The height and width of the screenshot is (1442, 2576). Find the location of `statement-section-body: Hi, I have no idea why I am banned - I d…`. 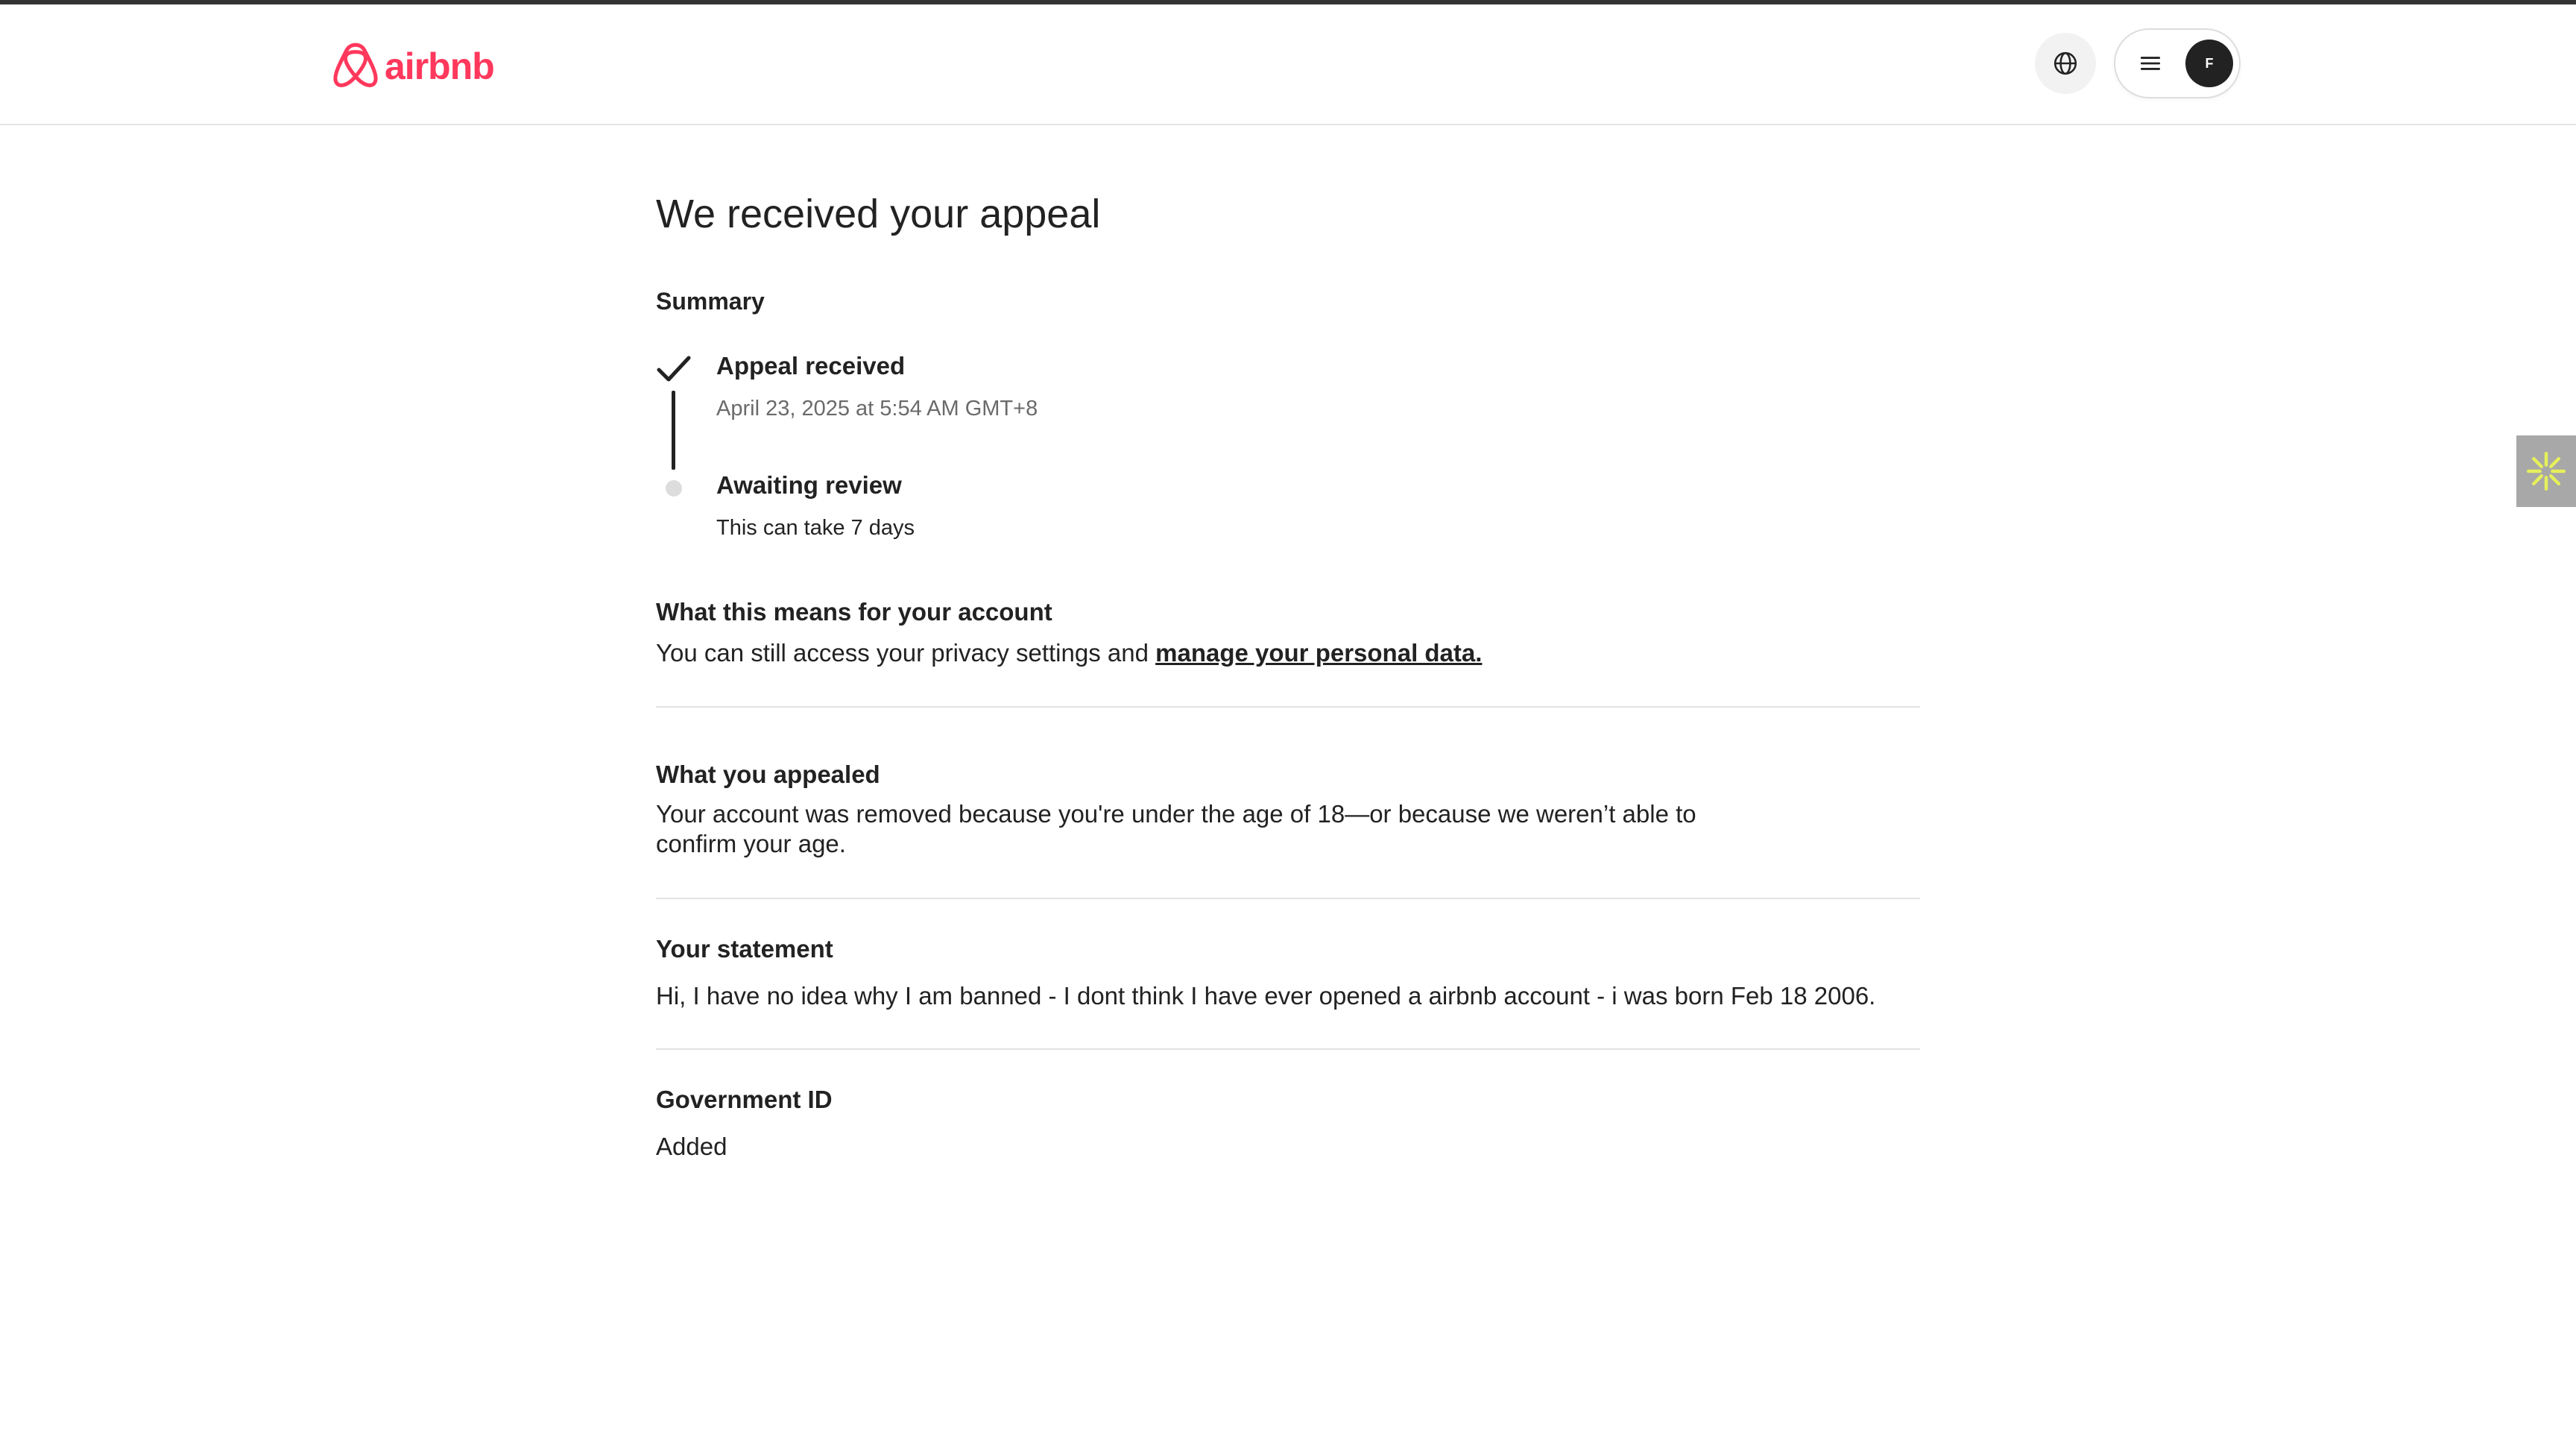

statement-section-body: Hi, I have no idea why I am banned - I d… is located at coordinates (1266, 996).